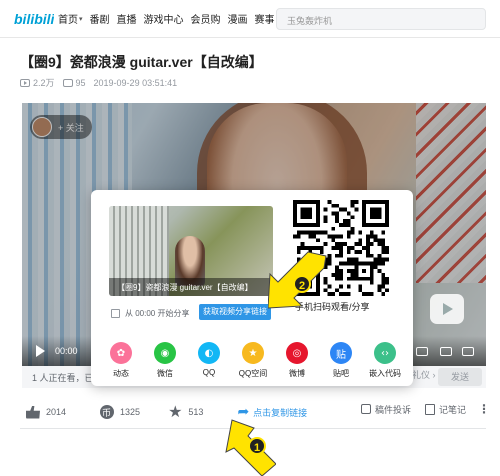  Describe the element at coordinates (385, 373) in the screenshot. I see `share-target-label: 嵌入代码` at that location.